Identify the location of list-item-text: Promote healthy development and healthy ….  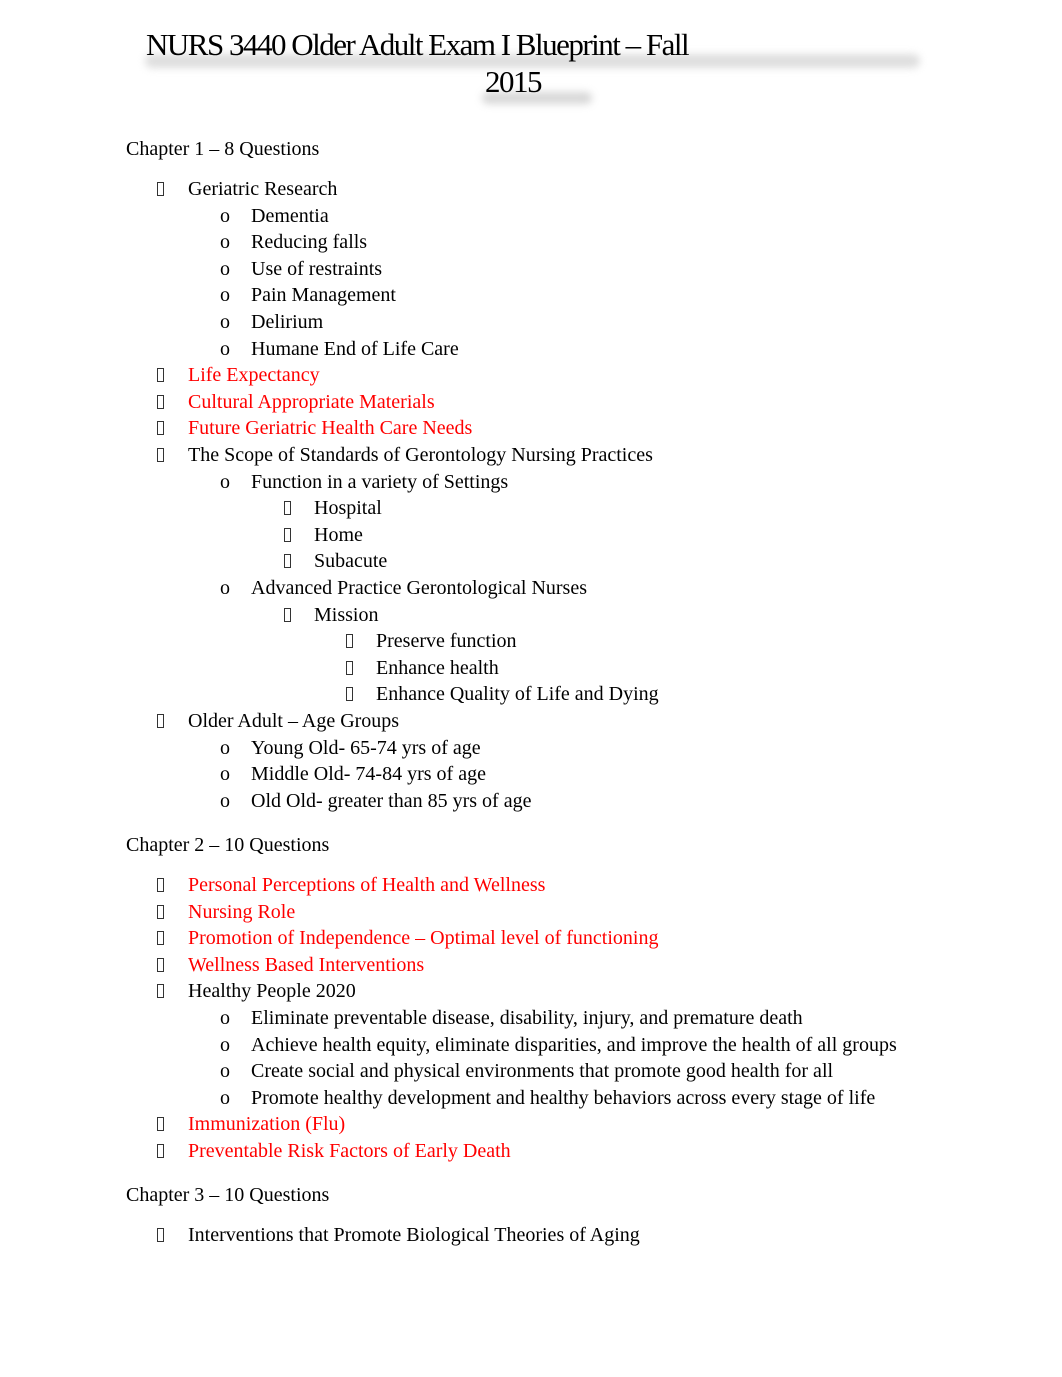
(563, 1097).